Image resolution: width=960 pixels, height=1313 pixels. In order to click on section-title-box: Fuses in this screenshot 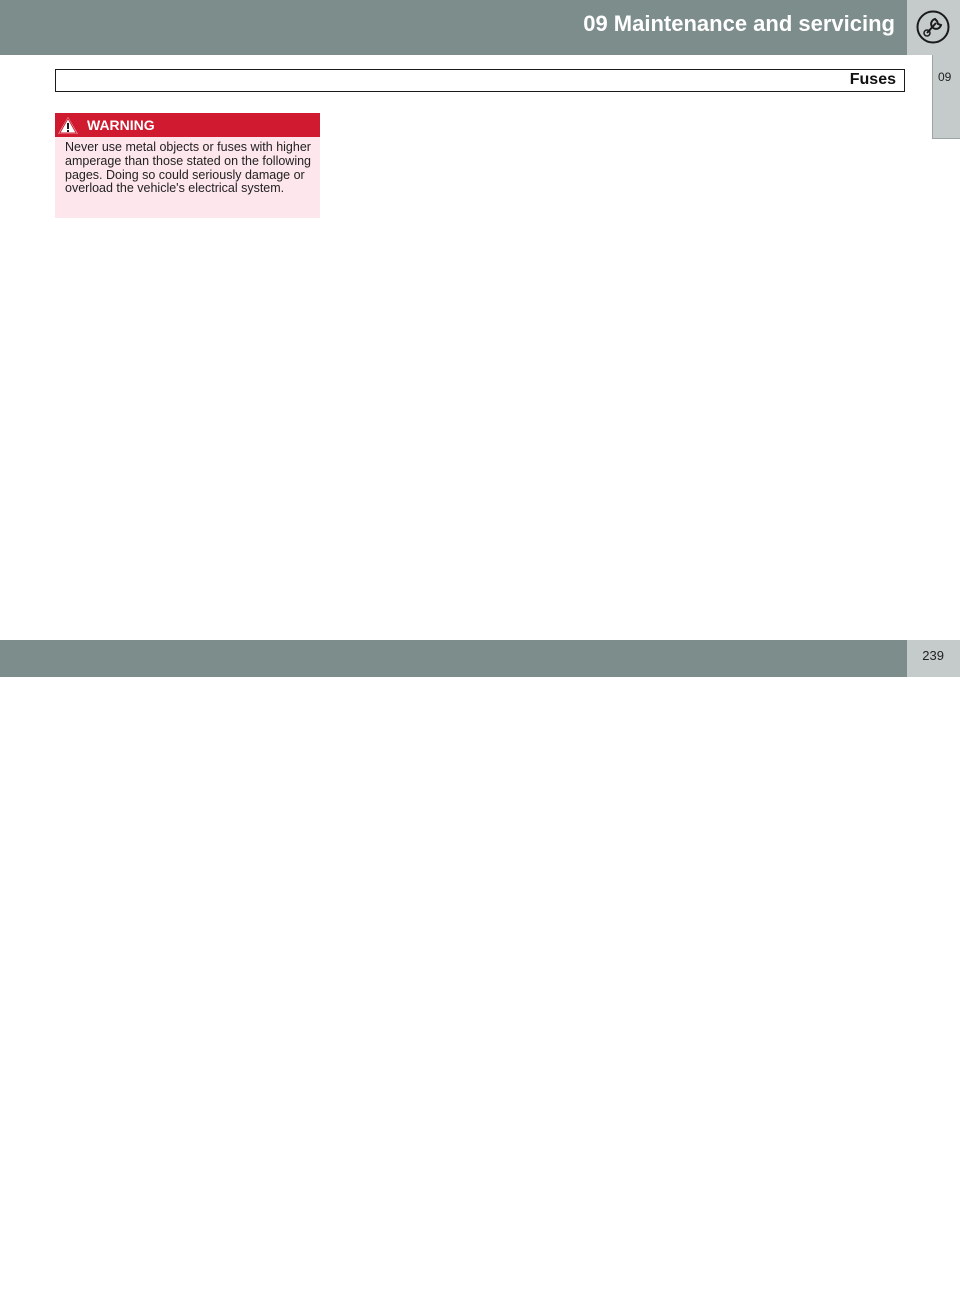, I will do `click(480, 80)`.